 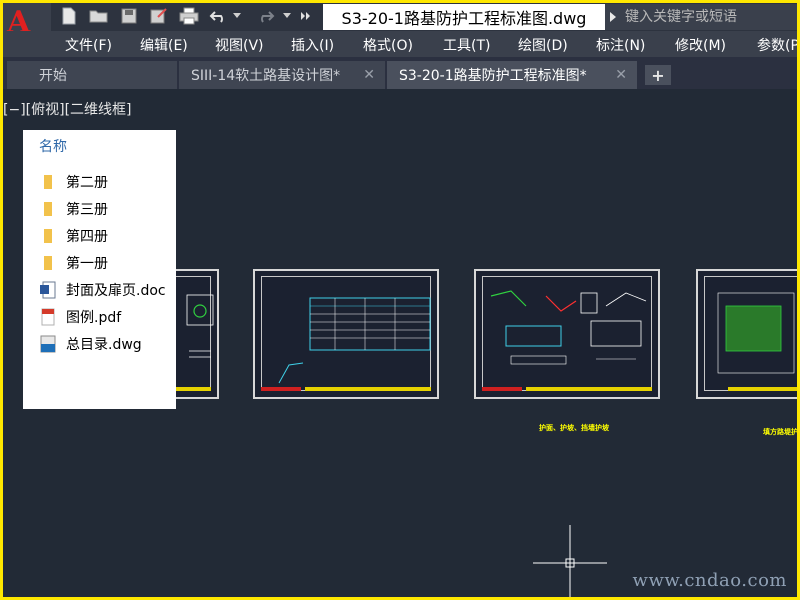 What do you see at coordinates (709, 17) in the screenshot?
I see `search-input` at bounding box center [709, 17].